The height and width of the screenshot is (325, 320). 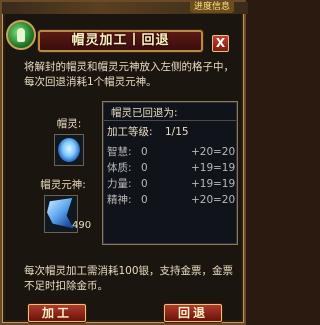 What do you see at coordinates (119, 168) in the screenshot?
I see `stat-attr: 体质:` at bounding box center [119, 168].